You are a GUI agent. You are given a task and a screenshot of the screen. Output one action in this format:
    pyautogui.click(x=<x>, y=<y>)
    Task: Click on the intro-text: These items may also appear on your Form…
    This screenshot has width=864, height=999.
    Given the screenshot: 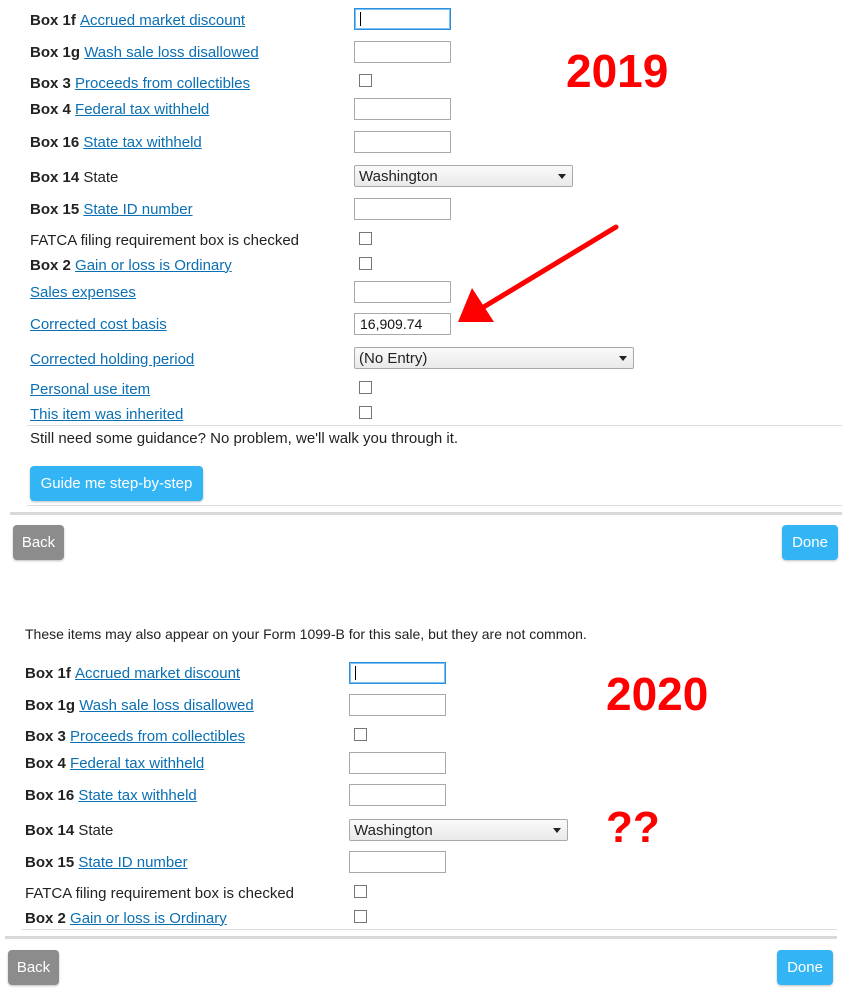 What is the action you would take?
    pyautogui.click(x=306, y=634)
    